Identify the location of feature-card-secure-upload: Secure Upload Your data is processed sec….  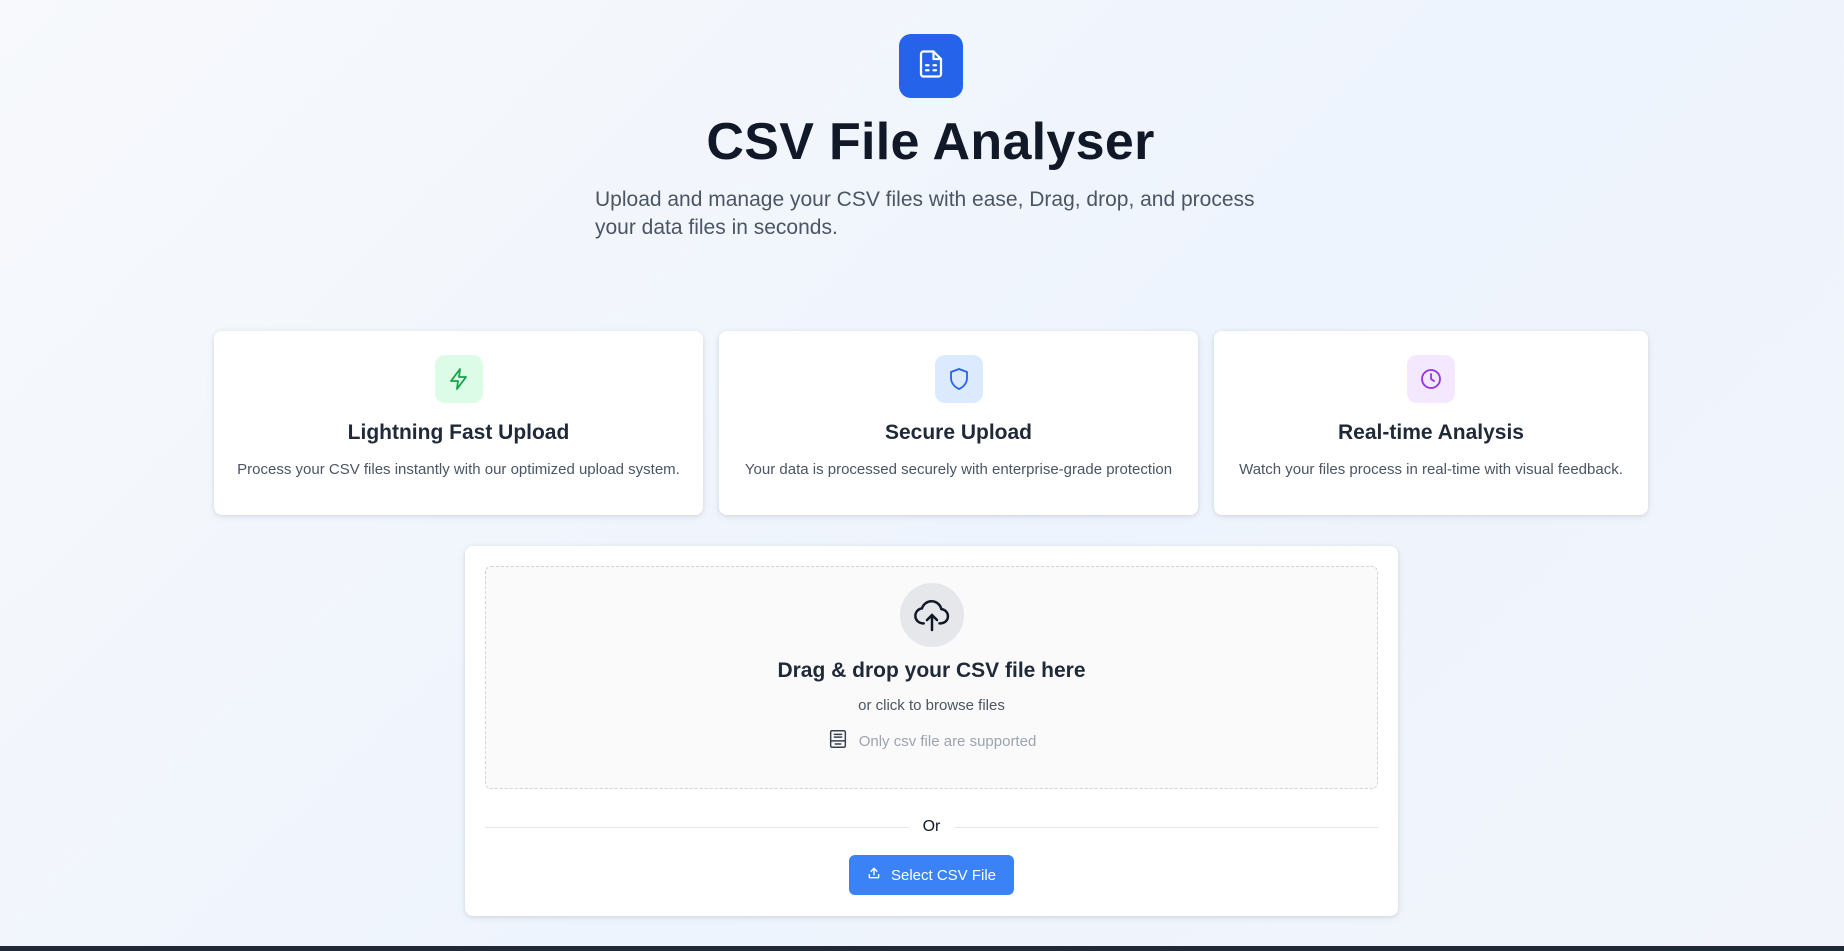
(958, 423).